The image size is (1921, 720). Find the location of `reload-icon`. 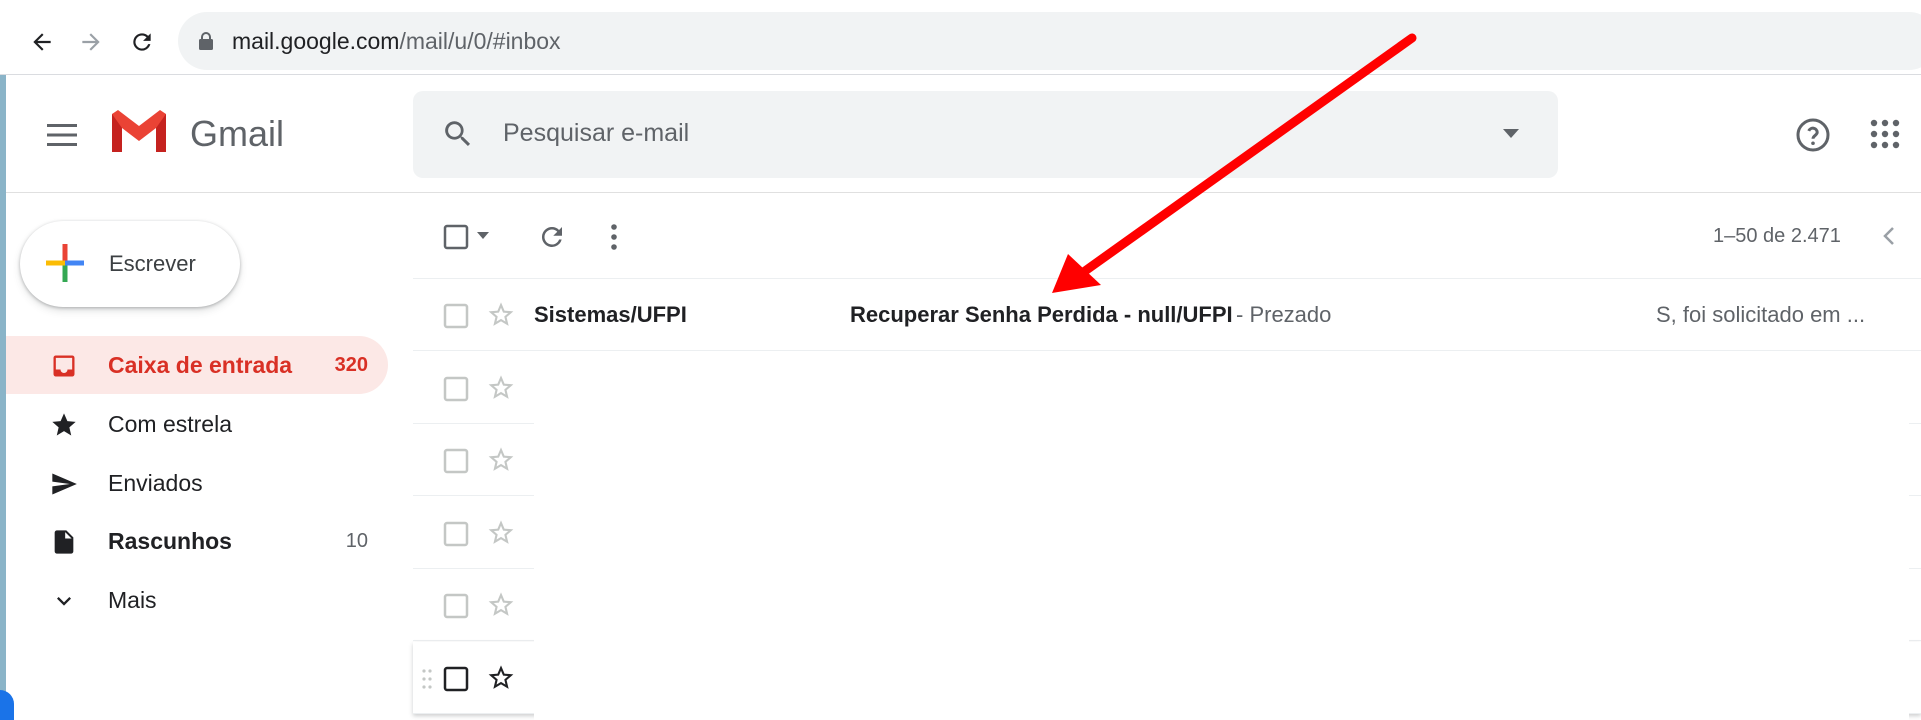

reload-icon is located at coordinates (142, 42).